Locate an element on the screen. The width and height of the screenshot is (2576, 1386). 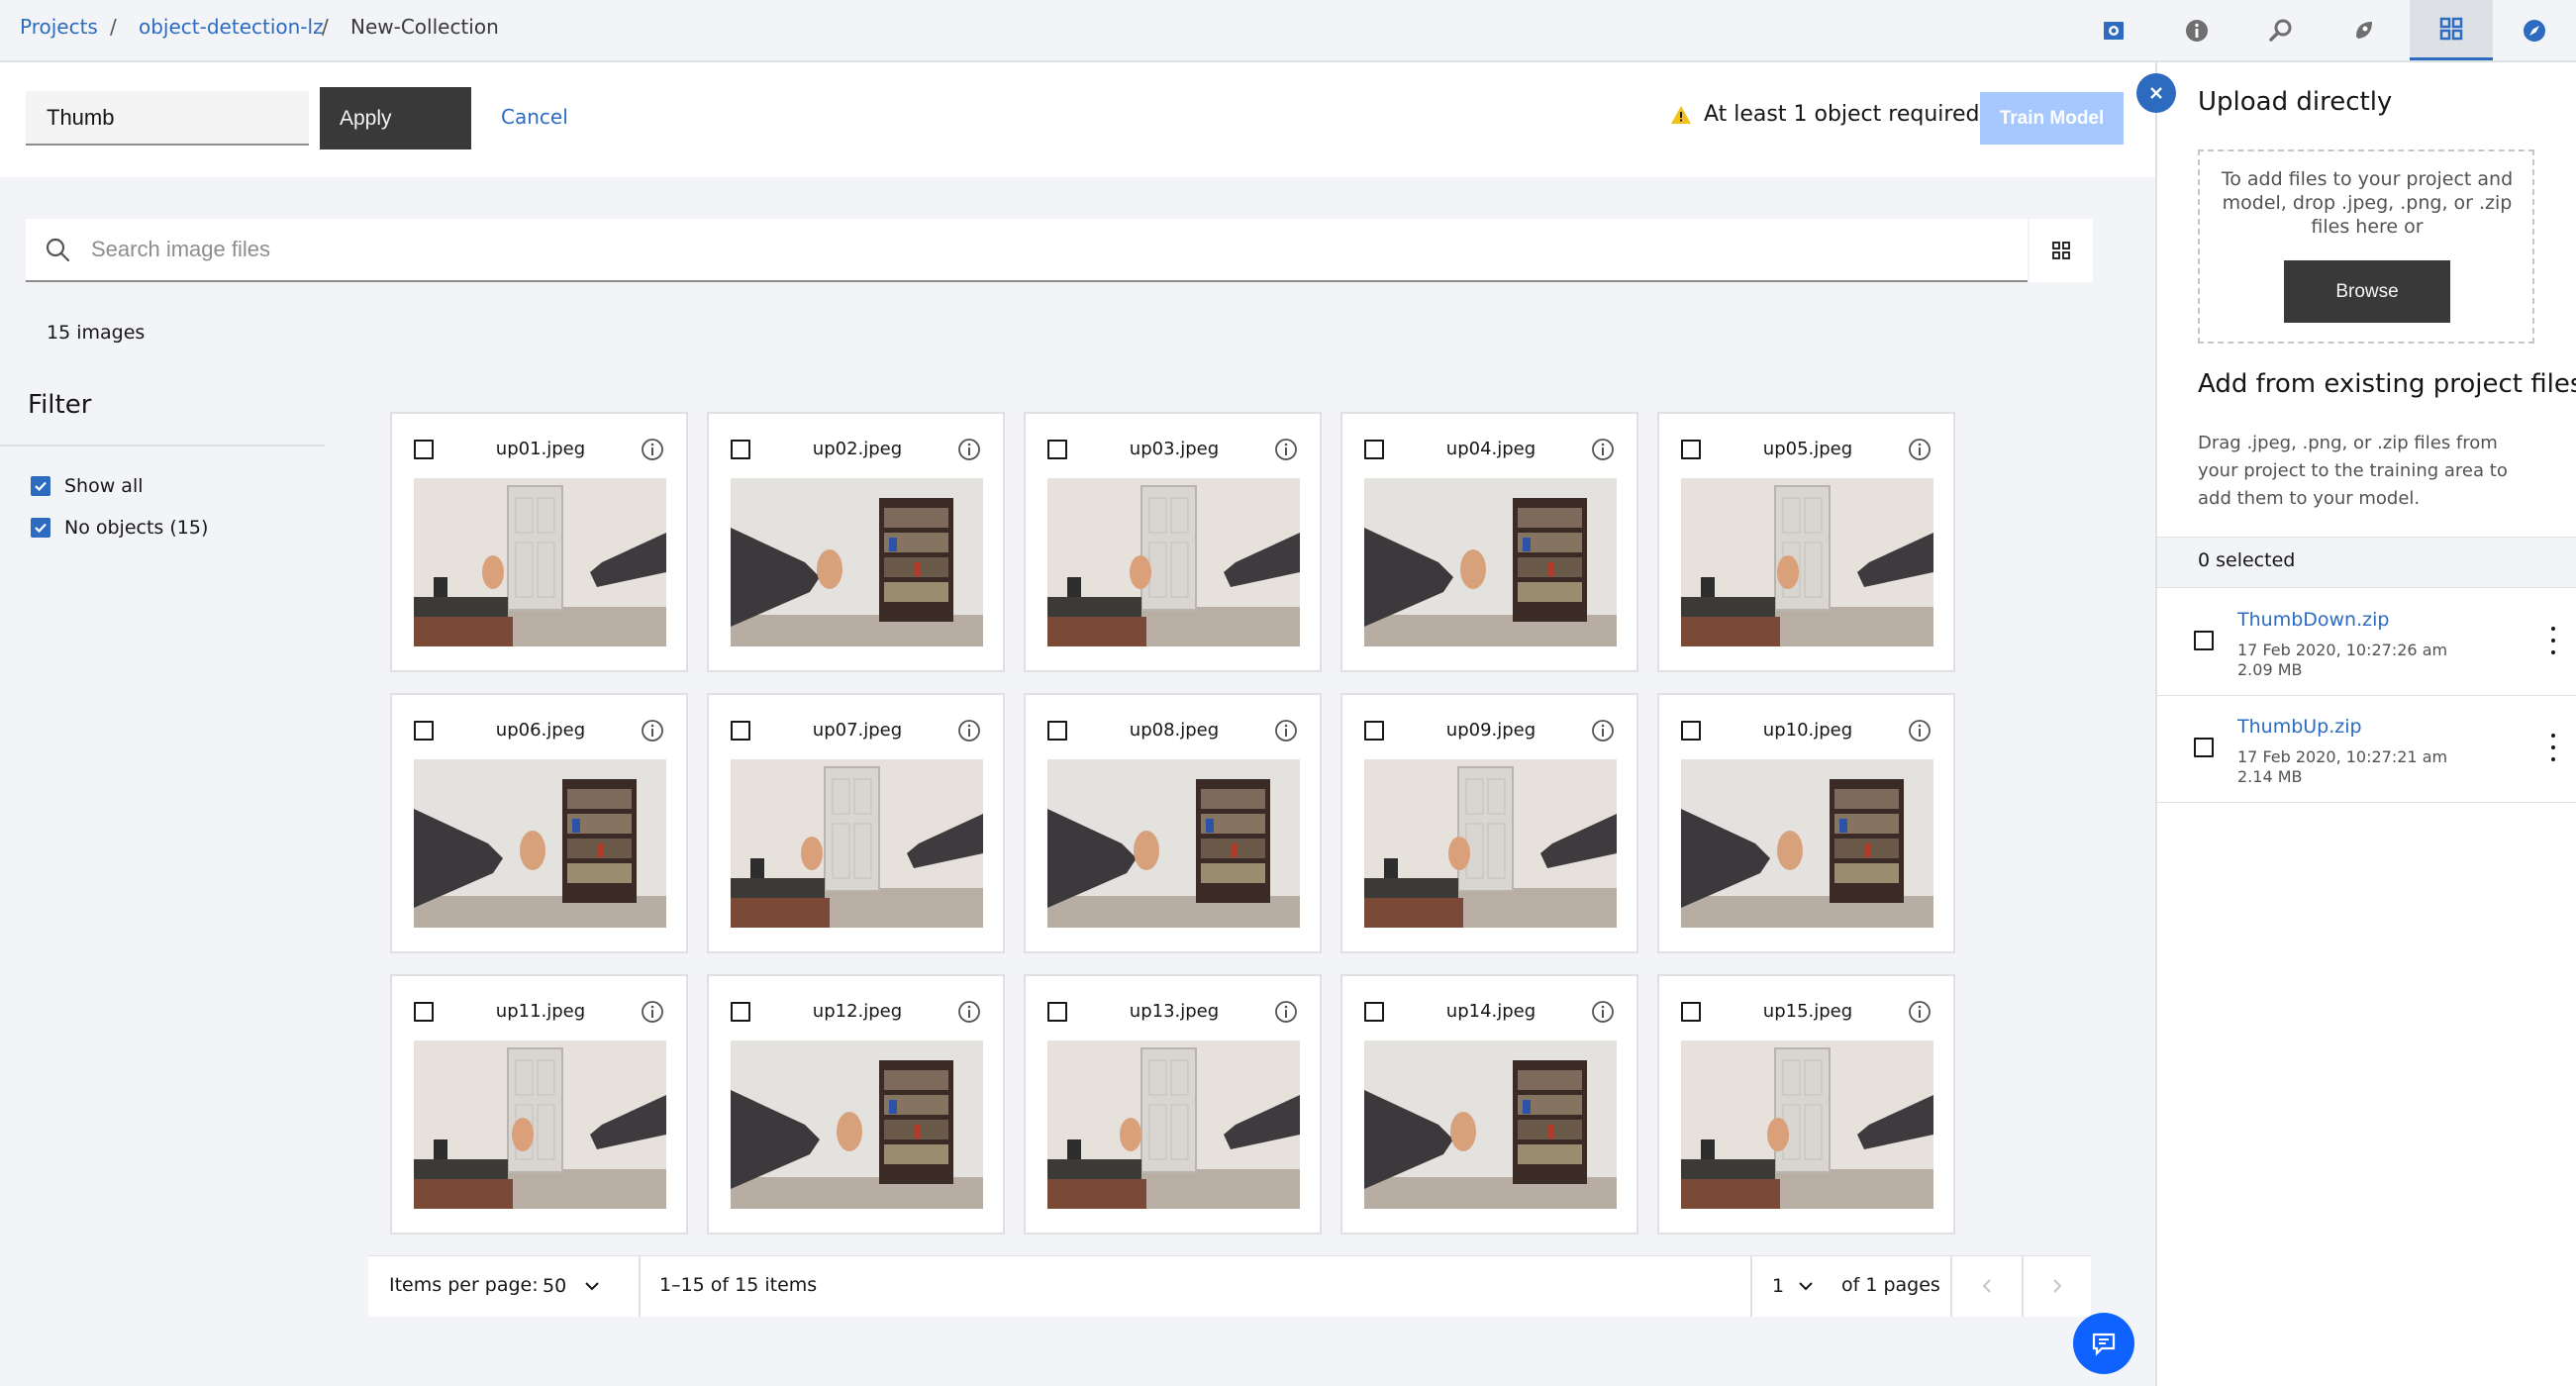
filter-show-all: Show all is located at coordinates (87, 486).